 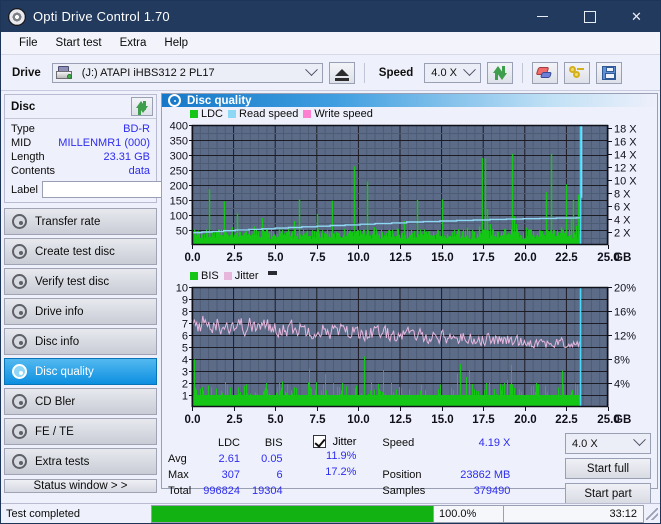 I want to click on sidebar-item-disc-info: Disc info, so click(x=80, y=341).